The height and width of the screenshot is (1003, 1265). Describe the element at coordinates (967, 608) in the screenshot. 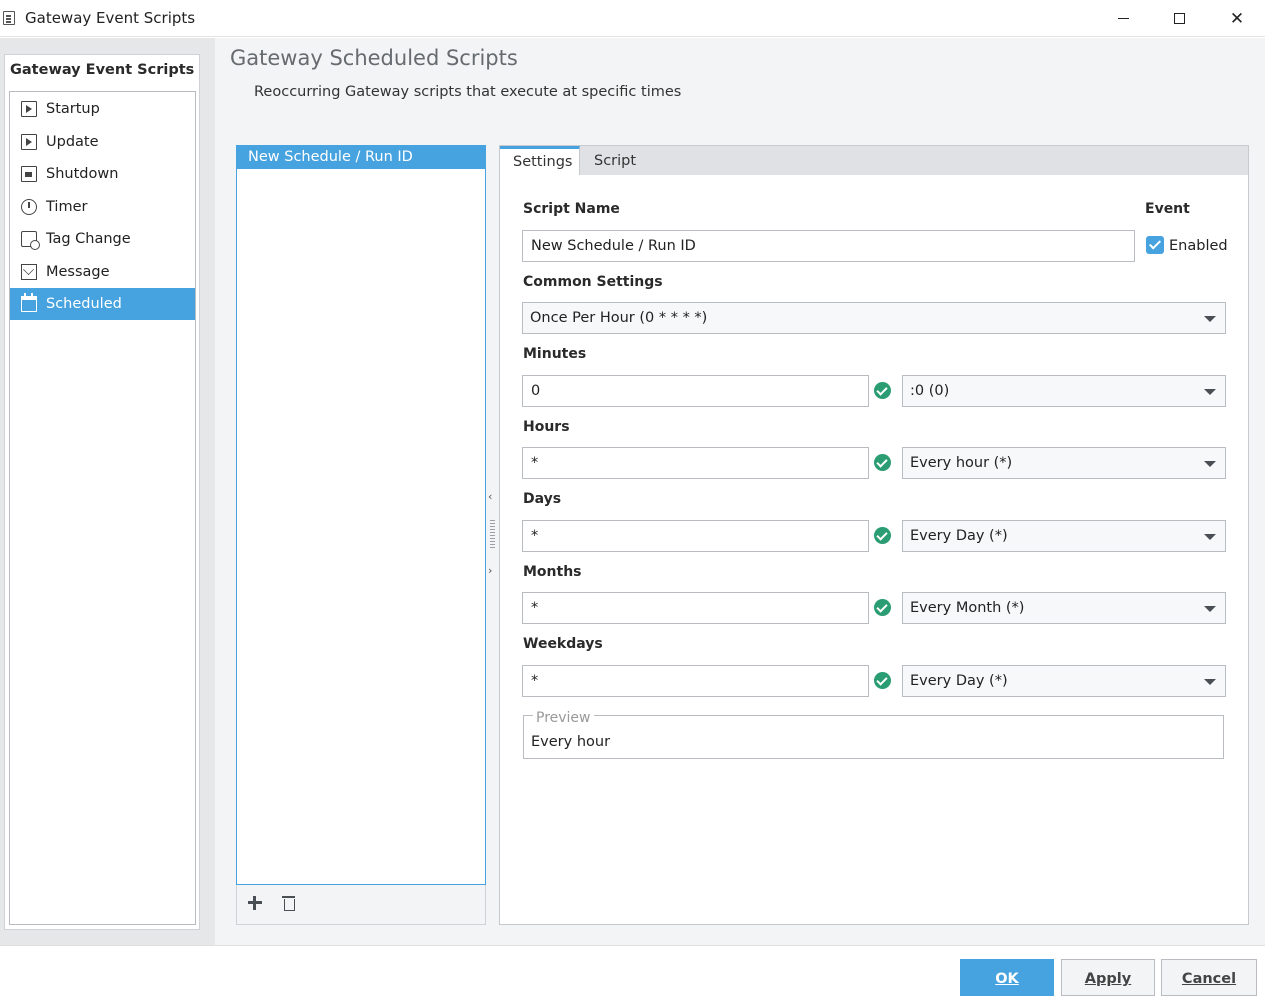

I see `months-dropdown-value: Every Month (*)` at that location.